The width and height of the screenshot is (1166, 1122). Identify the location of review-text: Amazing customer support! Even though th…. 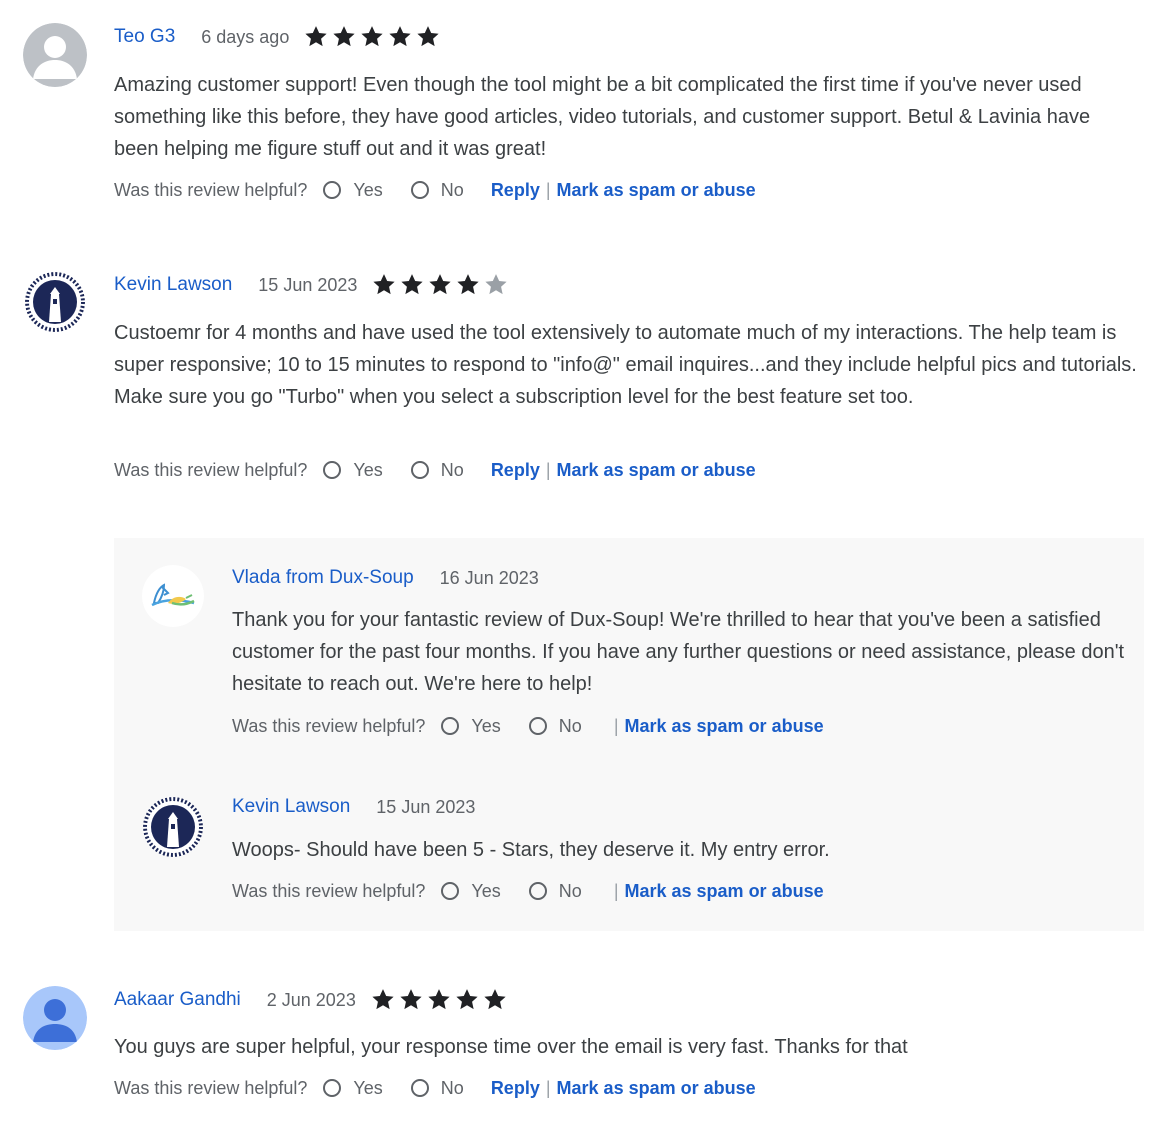
(602, 117).